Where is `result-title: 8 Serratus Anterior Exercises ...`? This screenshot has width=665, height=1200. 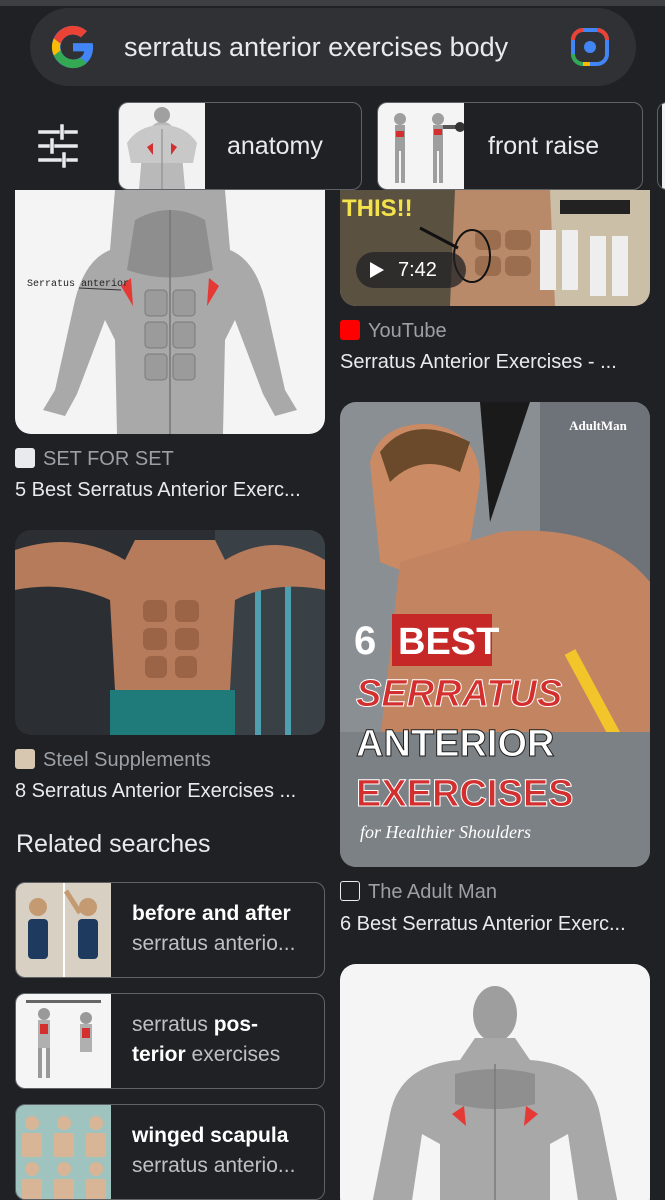 result-title: 8 Serratus Anterior Exercises ... is located at coordinates (170, 791).